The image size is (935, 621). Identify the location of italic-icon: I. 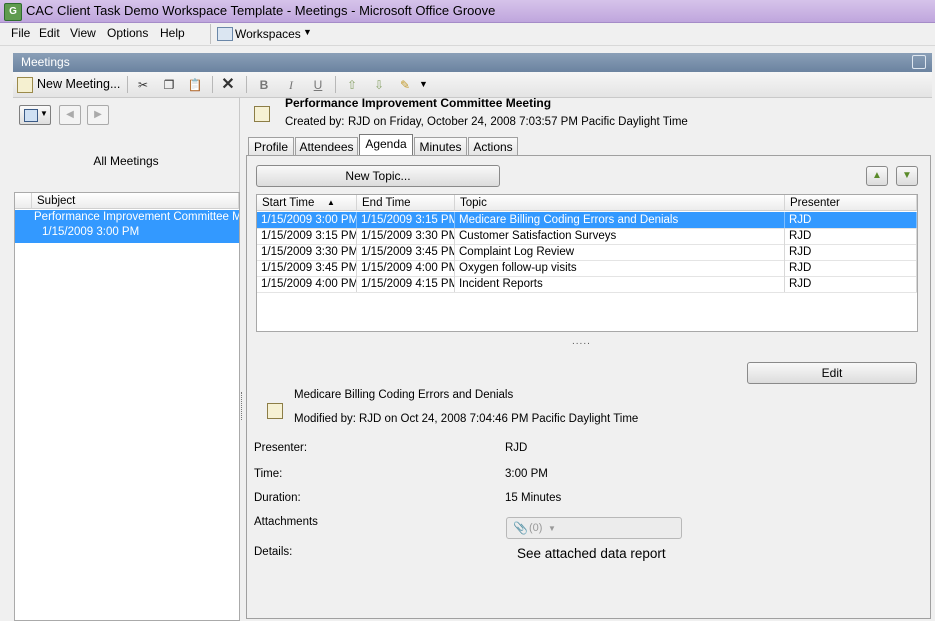
(291, 85).